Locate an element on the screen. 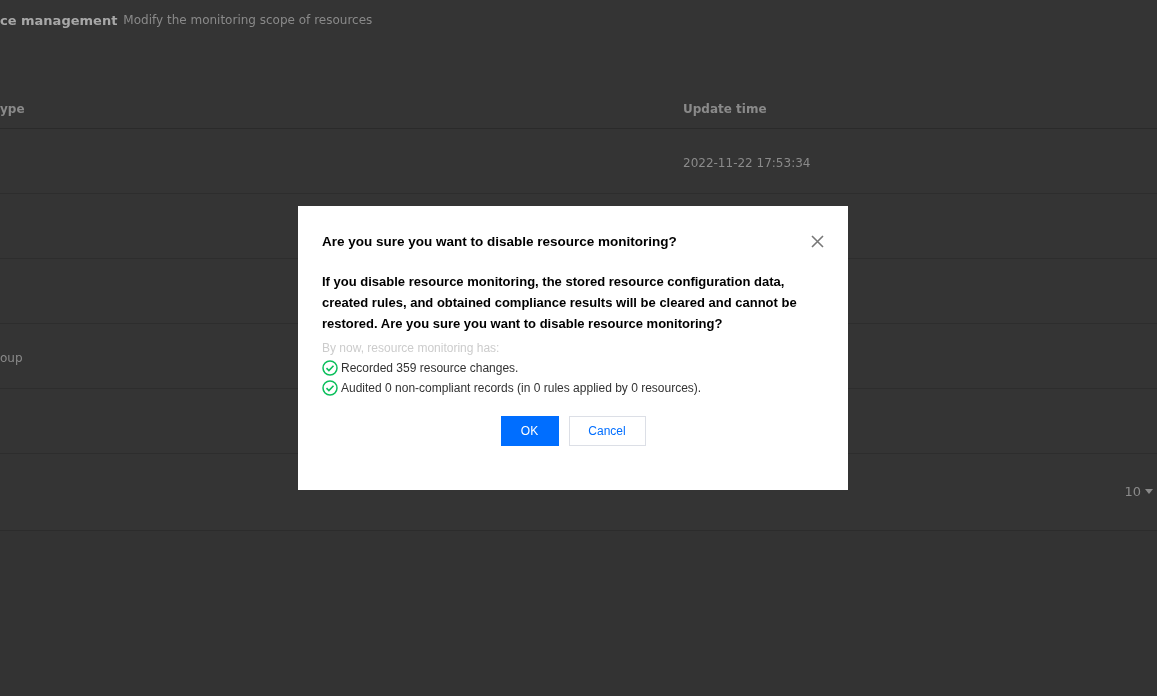  summary-item: Audited 0 non-compliant records (in 0 rules applied by 0 resources). is located at coordinates (521, 388).